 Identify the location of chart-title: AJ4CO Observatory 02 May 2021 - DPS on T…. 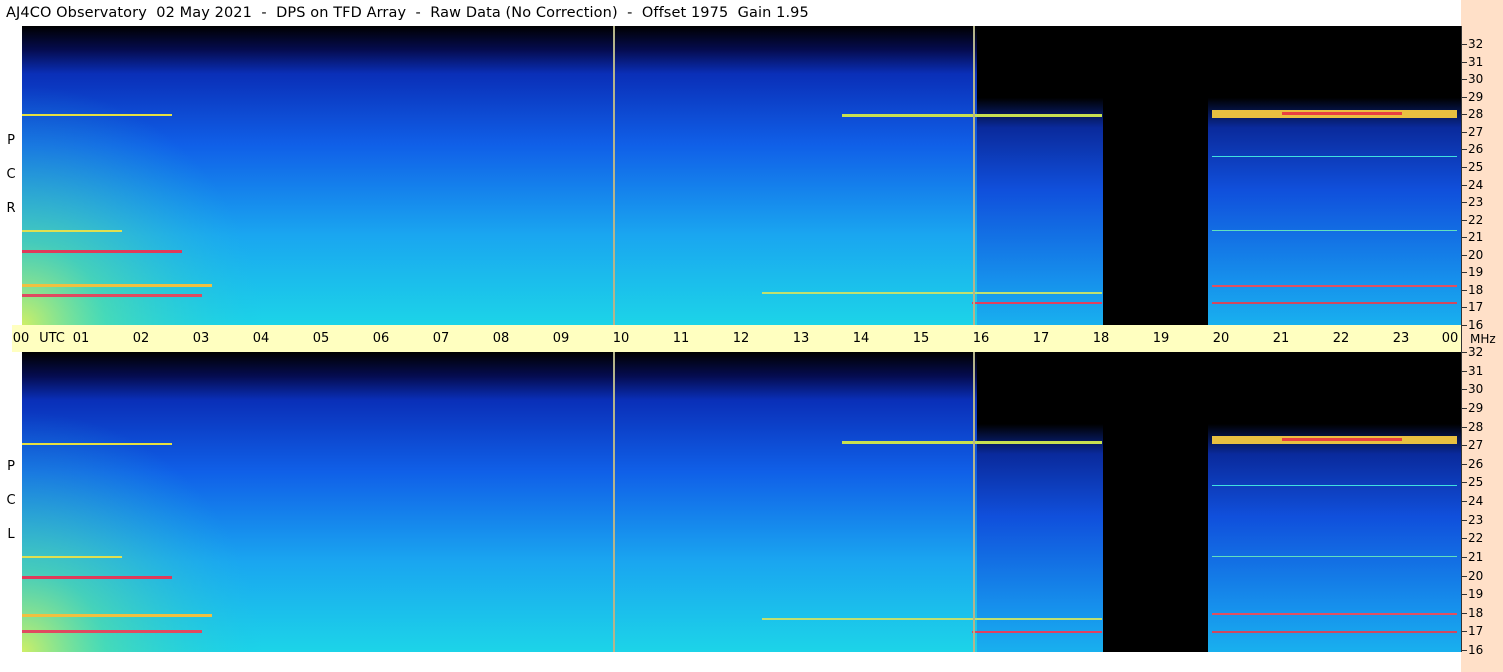
(407, 13).